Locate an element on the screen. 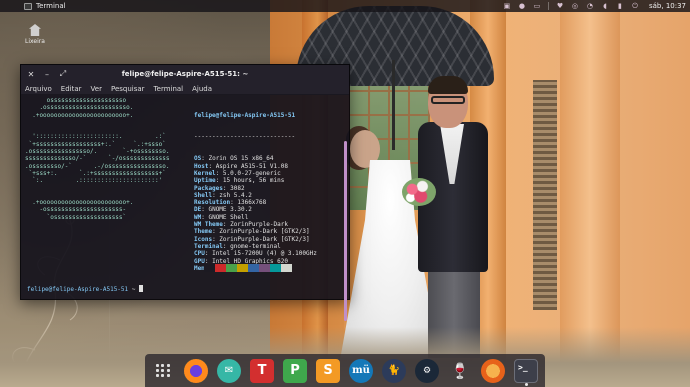 This screenshot has width=690, height=387. text-cursor is located at coordinates (141, 288).